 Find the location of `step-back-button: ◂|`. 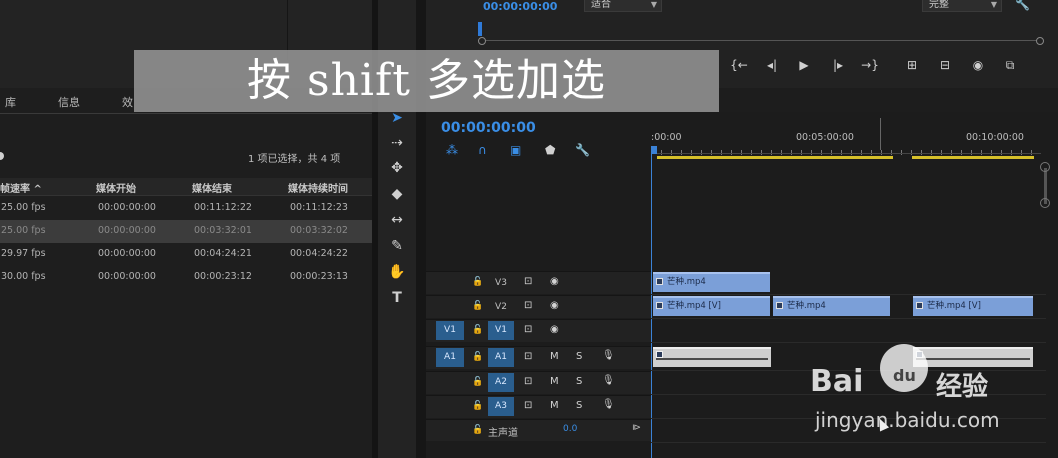

step-back-button: ◂| is located at coordinates (772, 66).